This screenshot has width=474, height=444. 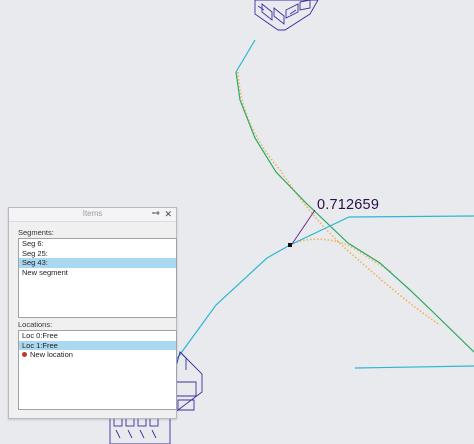 I want to click on segment-item: Seg 25:, so click(x=97, y=254).